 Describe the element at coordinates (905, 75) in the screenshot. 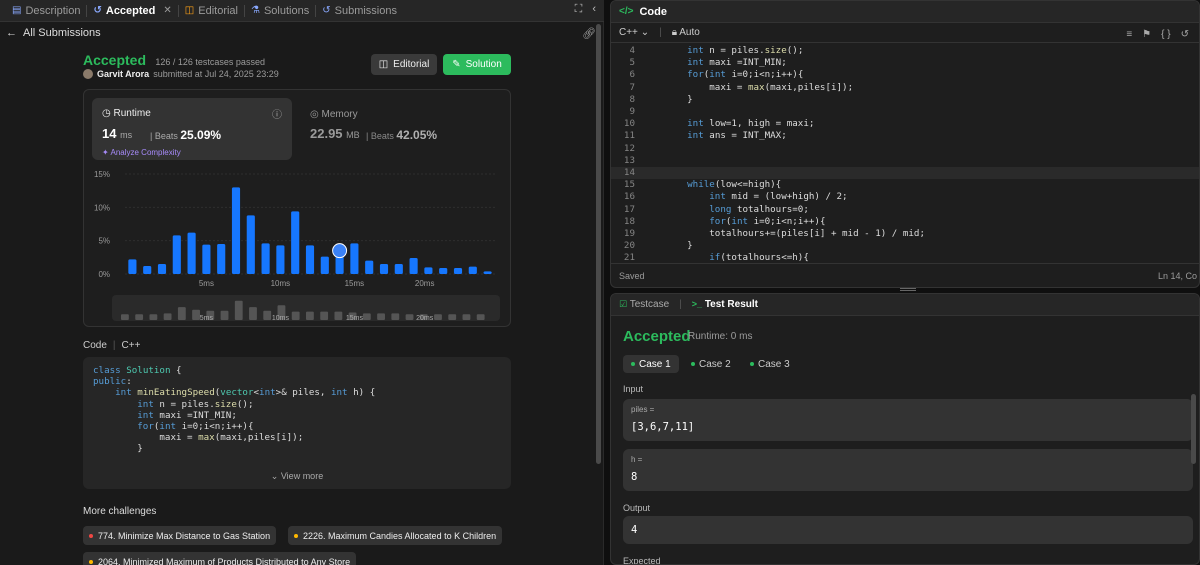

I see `code-line: 6 for(int i=0;i<n;i++){` at that location.